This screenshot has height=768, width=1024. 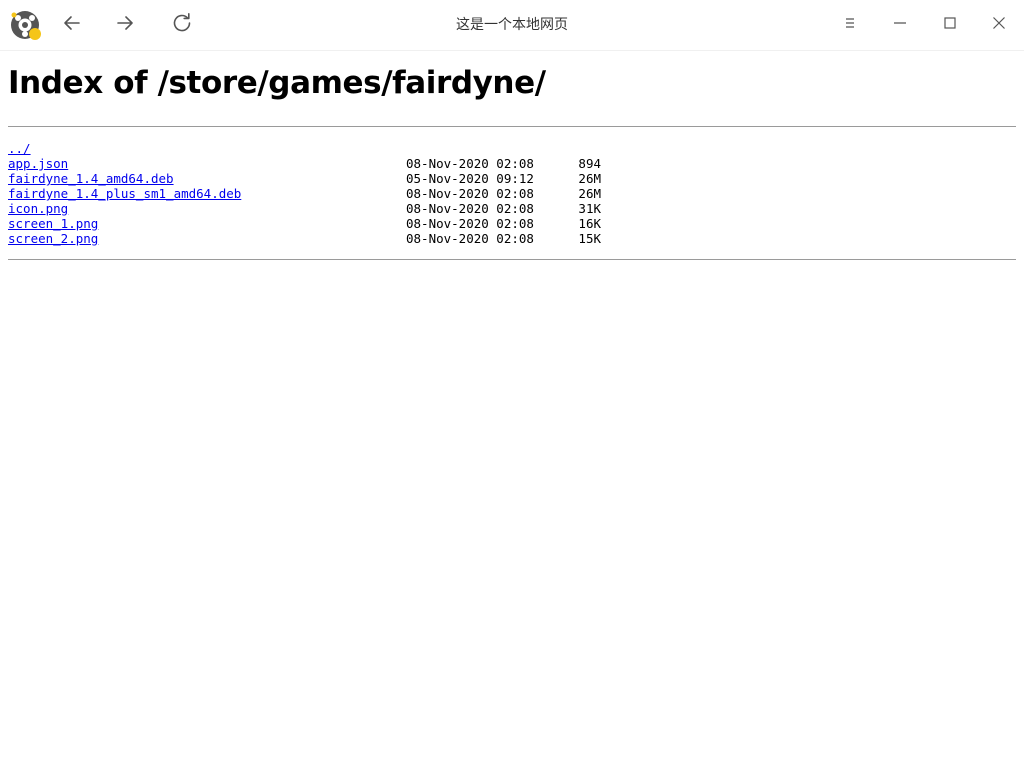 What do you see at coordinates (26, 26) in the screenshot?
I see `browser-logo-icon` at bounding box center [26, 26].